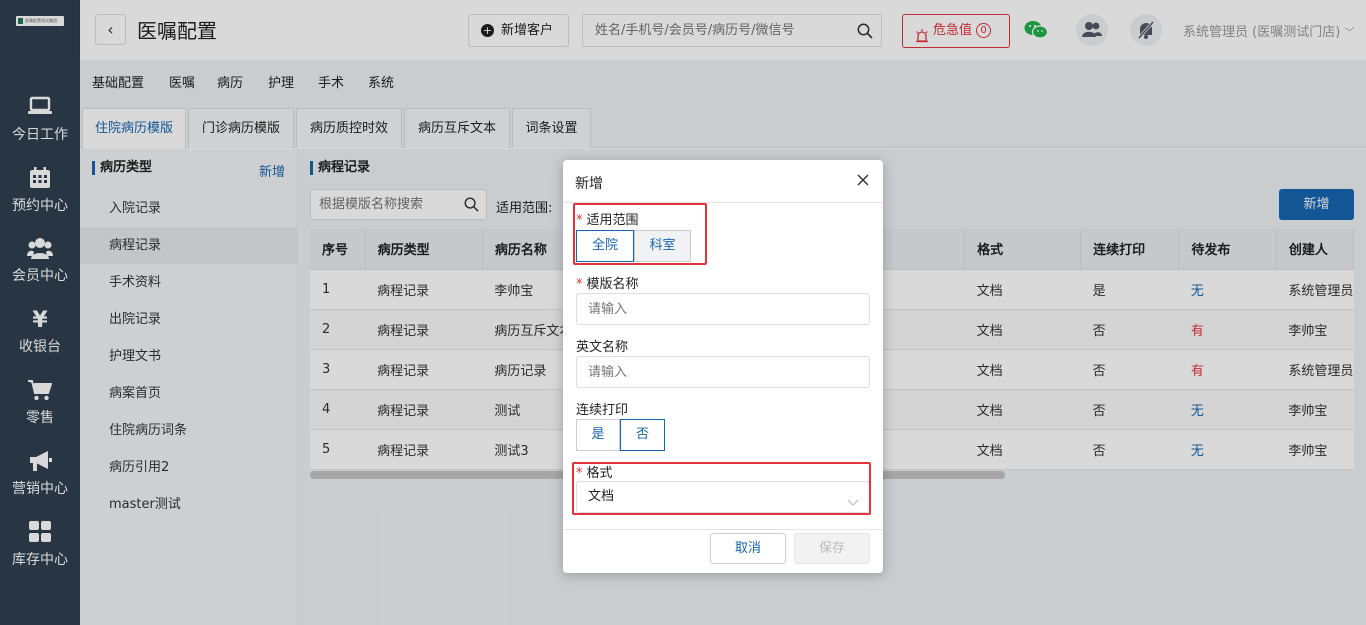 Image resolution: width=1366 pixels, height=625 pixels. What do you see at coordinates (748, 548) in the screenshot?
I see `cancel-button: 取消` at bounding box center [748, 548].